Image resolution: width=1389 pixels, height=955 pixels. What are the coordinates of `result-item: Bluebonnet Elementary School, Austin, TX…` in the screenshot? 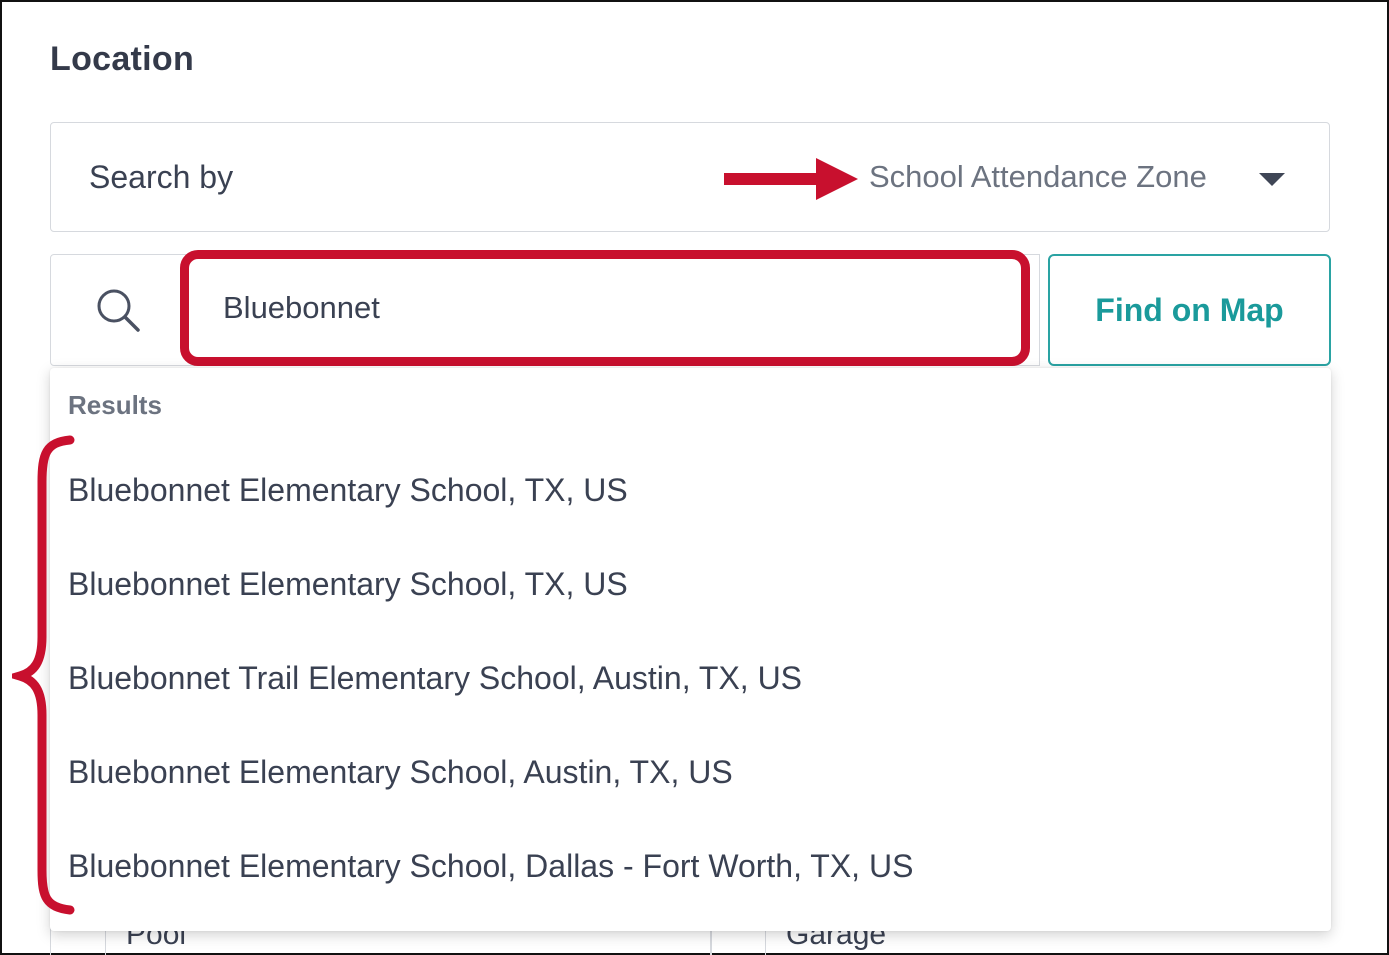 It's located at (400, 772).